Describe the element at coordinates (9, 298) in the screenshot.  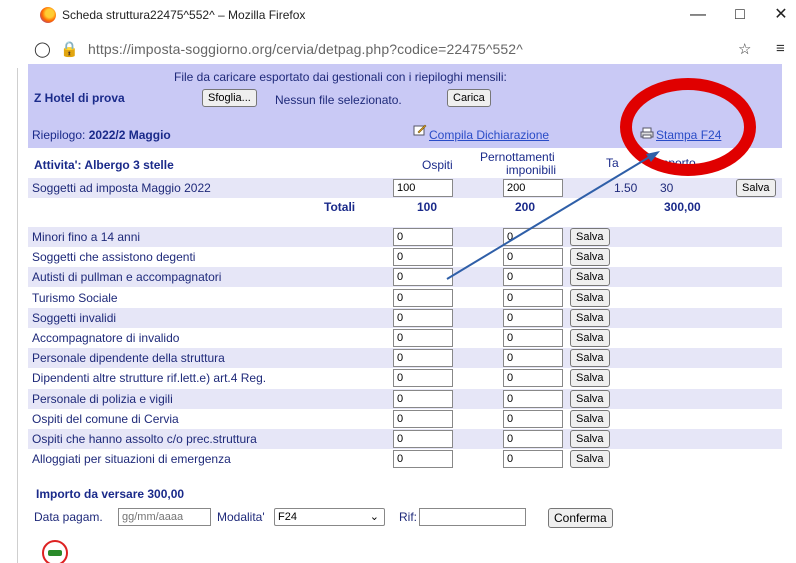
I see `left-edge` at that location.